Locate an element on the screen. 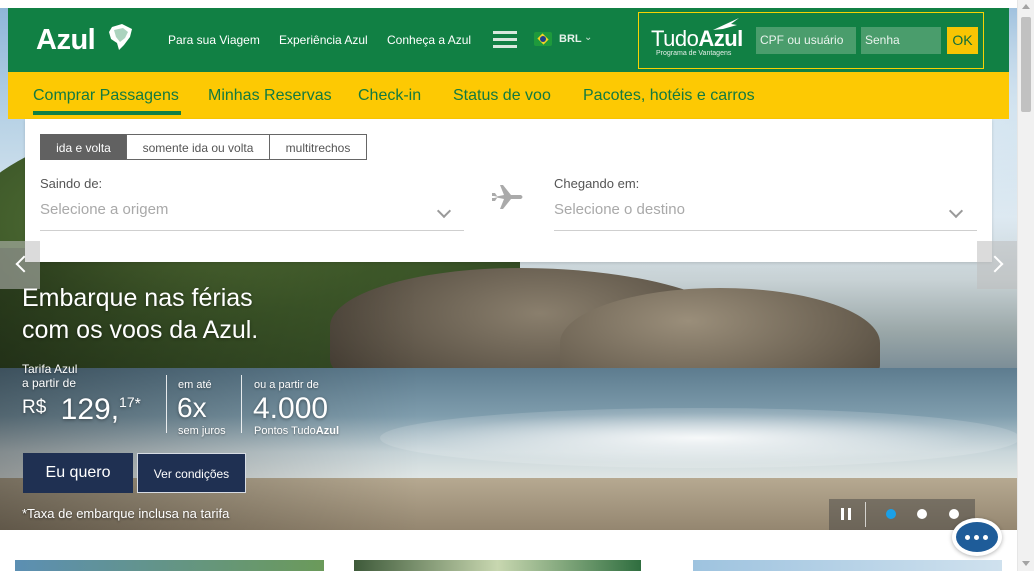 The image size is (1034, 571). ver-condicoes-button: Ver condições is located at coordinates (191, 473).